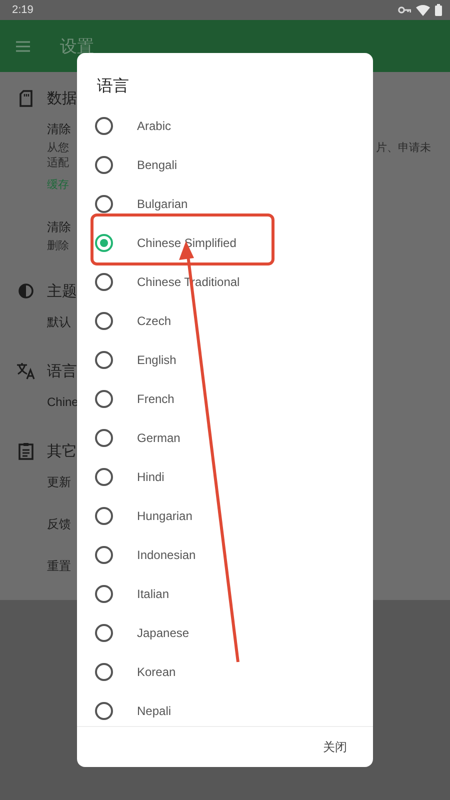 Image resolution: width=450 pixels, height=800 pixels. Describe the element at coordinates (150, 477) in the screenshot. I see `language-option: Hindi` at that location.